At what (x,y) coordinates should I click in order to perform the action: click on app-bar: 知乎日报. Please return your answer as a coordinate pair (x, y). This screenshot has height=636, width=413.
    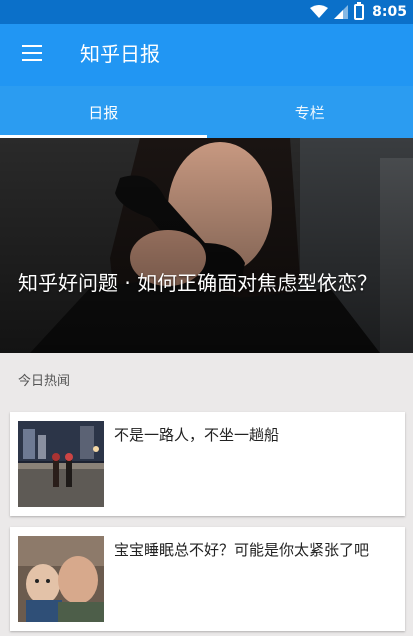
    Looking at the image, I should click on (206, 55).